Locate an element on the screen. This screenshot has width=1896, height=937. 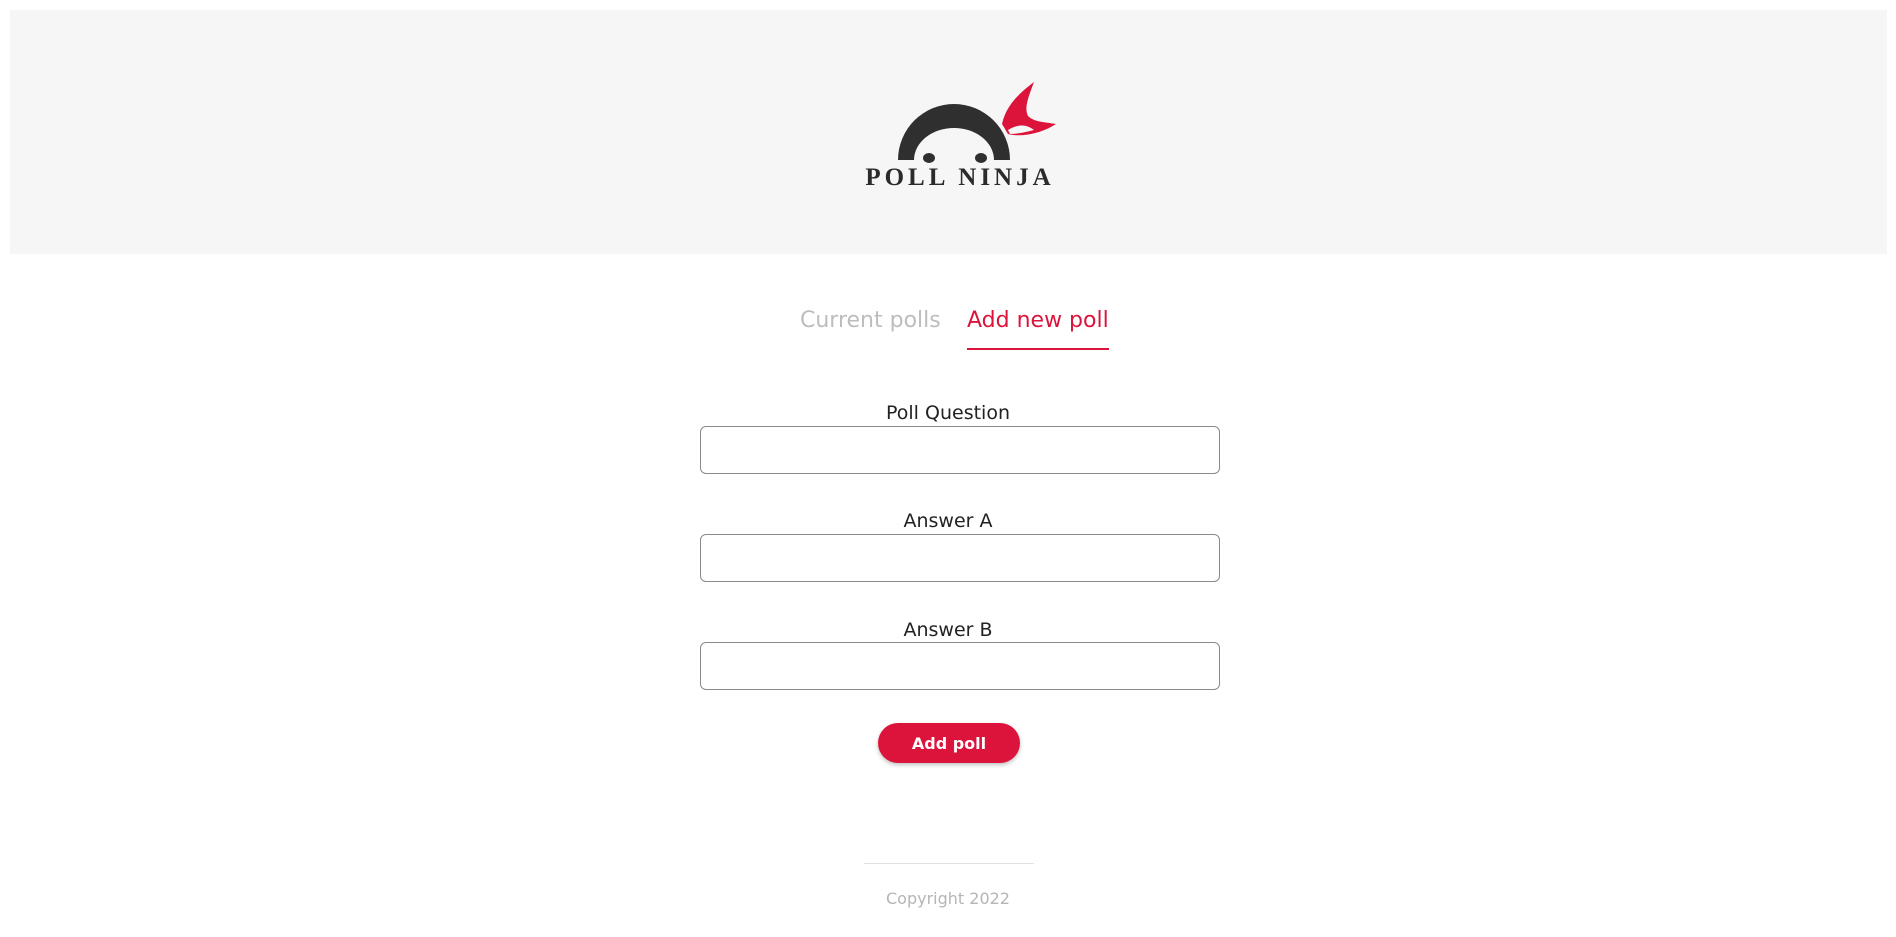
answer-a-label: Answer A is located at coordinates (948, 521).